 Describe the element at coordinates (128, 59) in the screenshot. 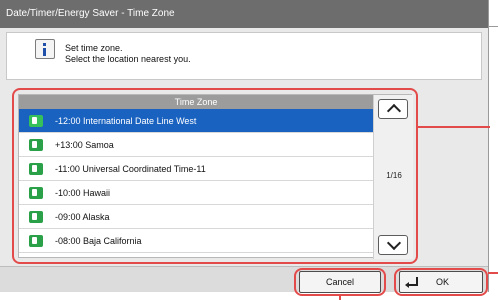

I see `message-line-2: Select the location nearest you.` at that location.